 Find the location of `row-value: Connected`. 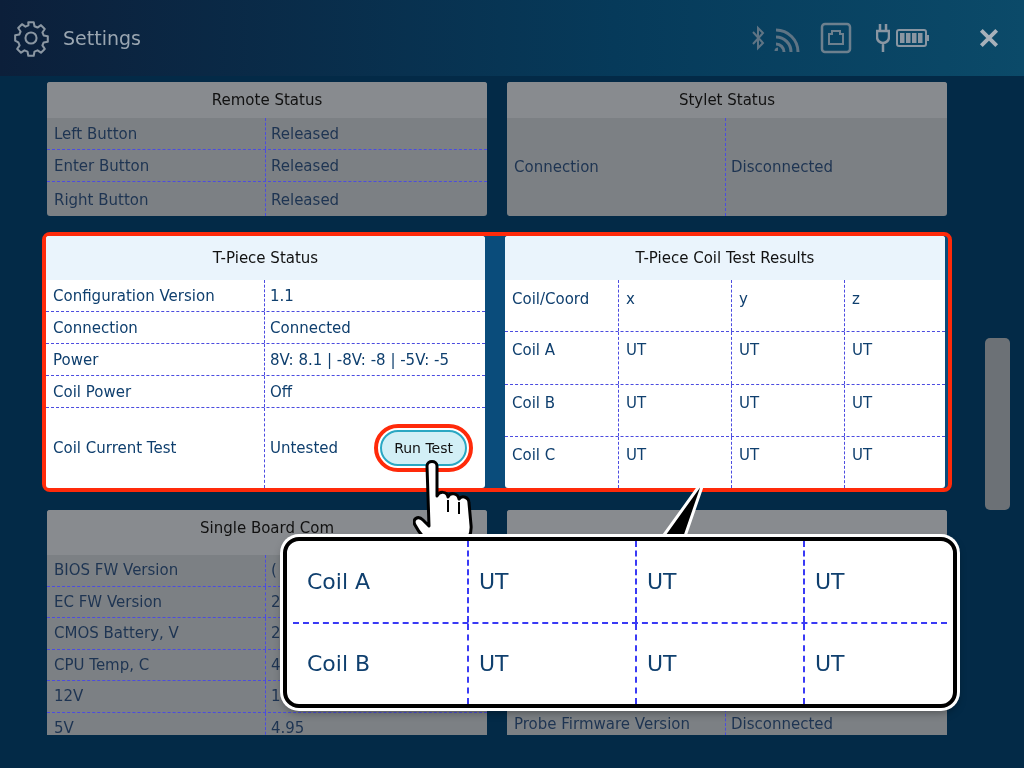

row-value: Connected is located at coordinates (310, 327).